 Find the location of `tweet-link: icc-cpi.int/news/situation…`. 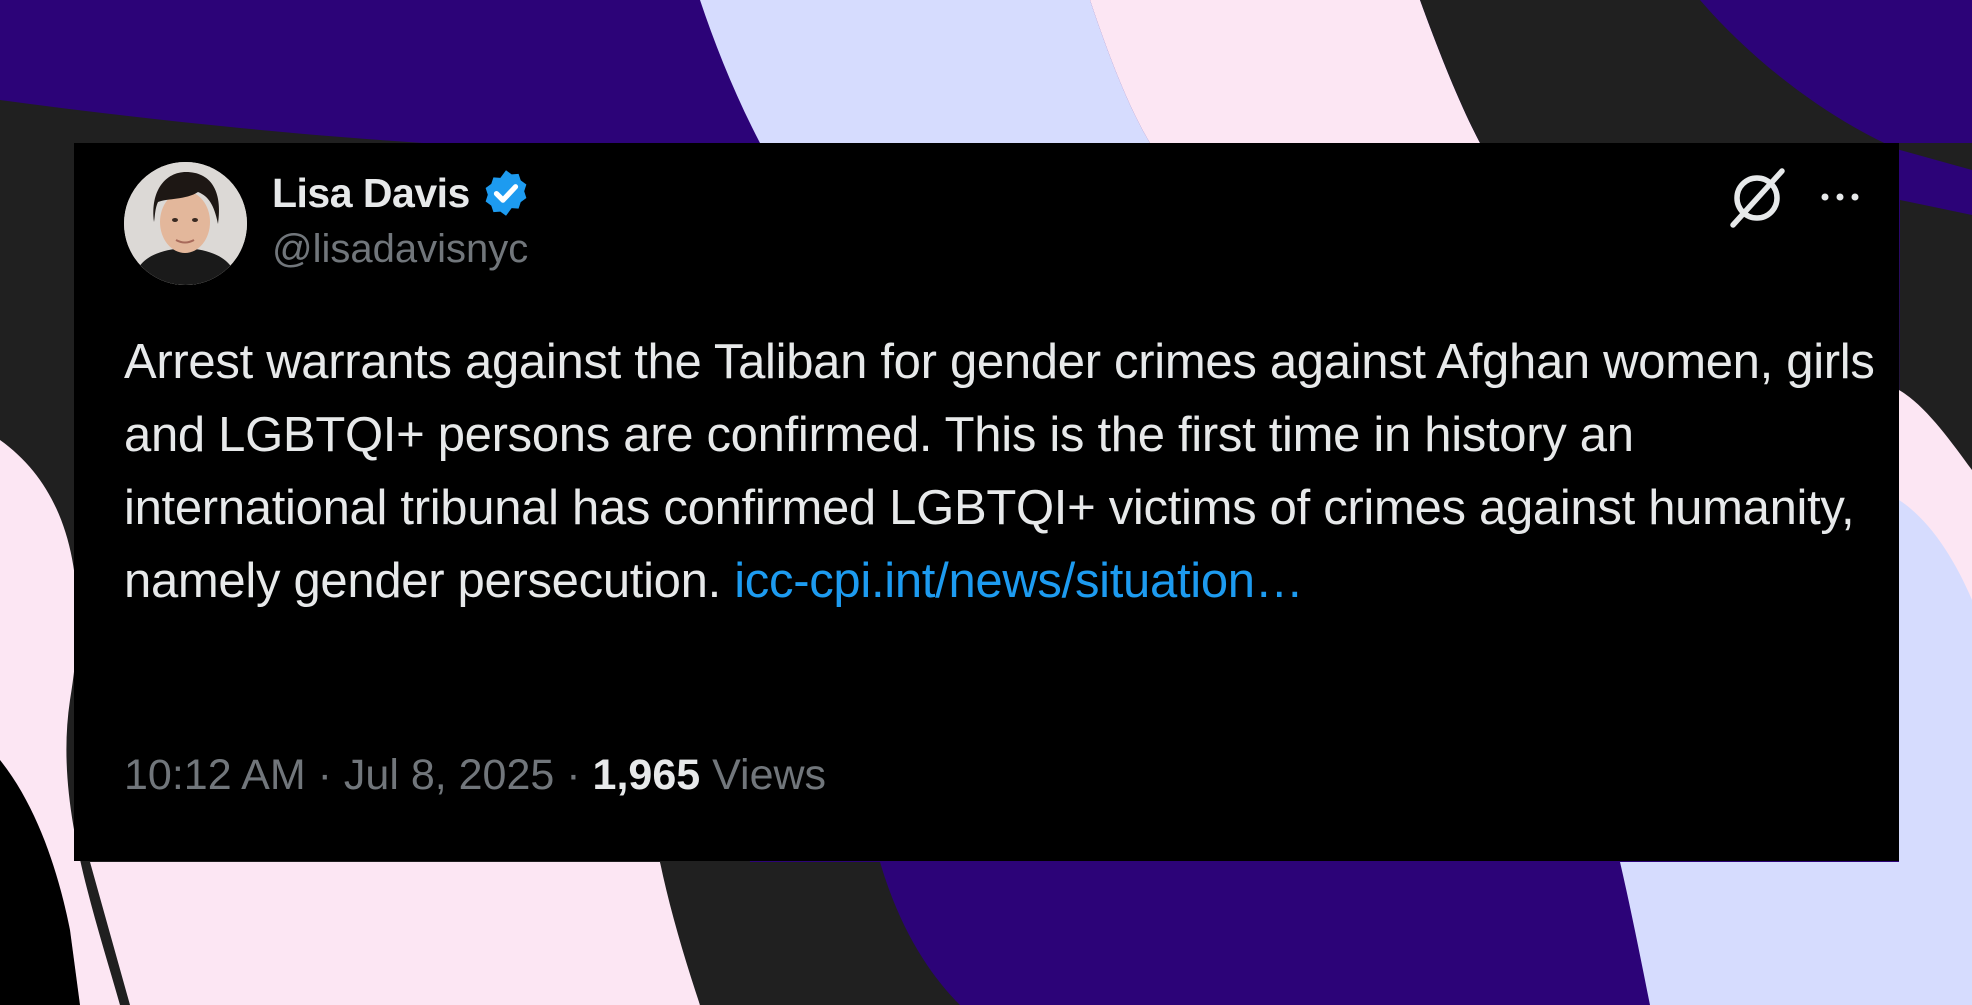

tweet-link: icc-cpi.int/news/situation… is located at coordinates (1019, 581).